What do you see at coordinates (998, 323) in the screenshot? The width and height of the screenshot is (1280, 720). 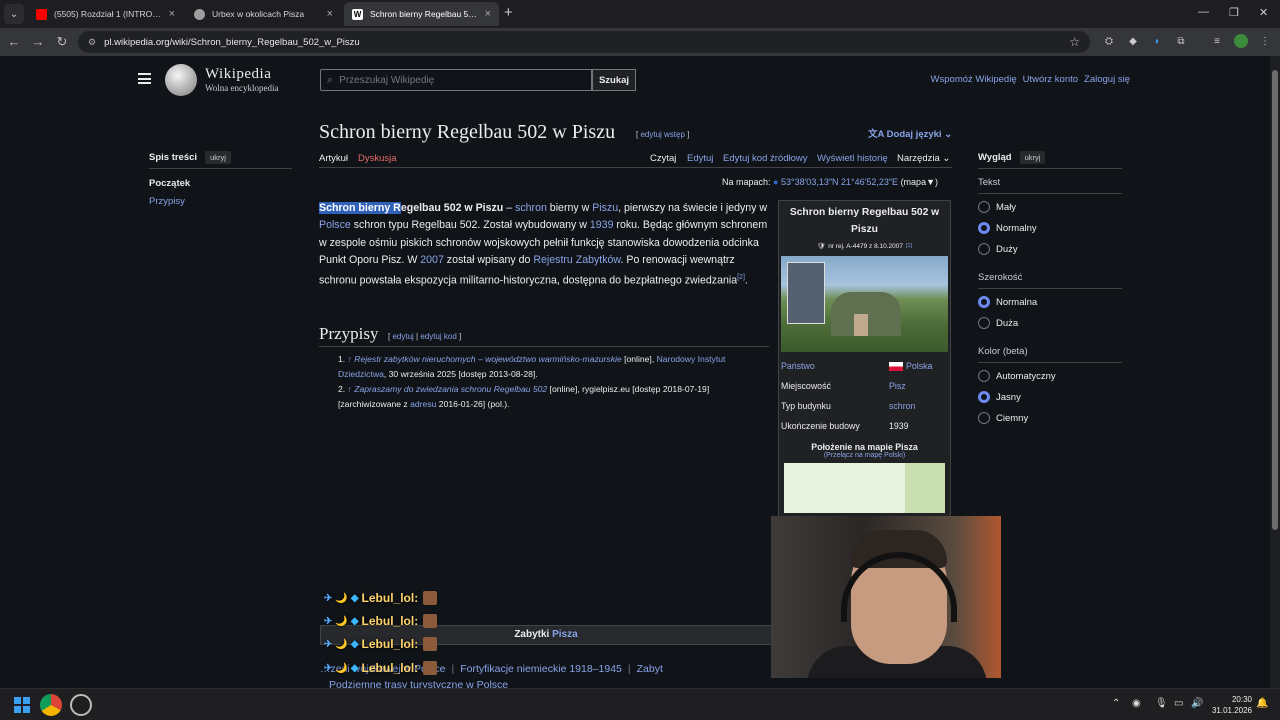 I see `width-wide: Duża` at bounding box center [998, 323].